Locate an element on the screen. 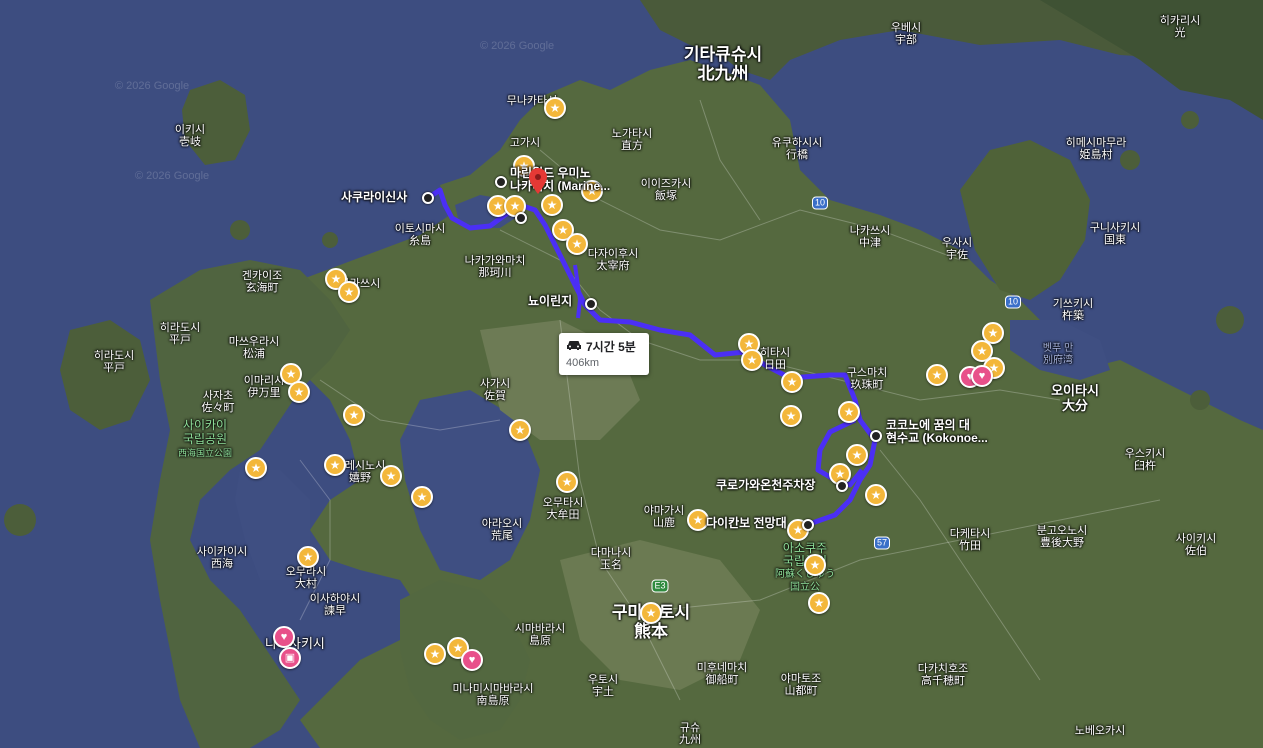 The width and height of the screenshot is (1263, 748). town-label: 구니사키시 国東 is located at coordinates (1115, 234).